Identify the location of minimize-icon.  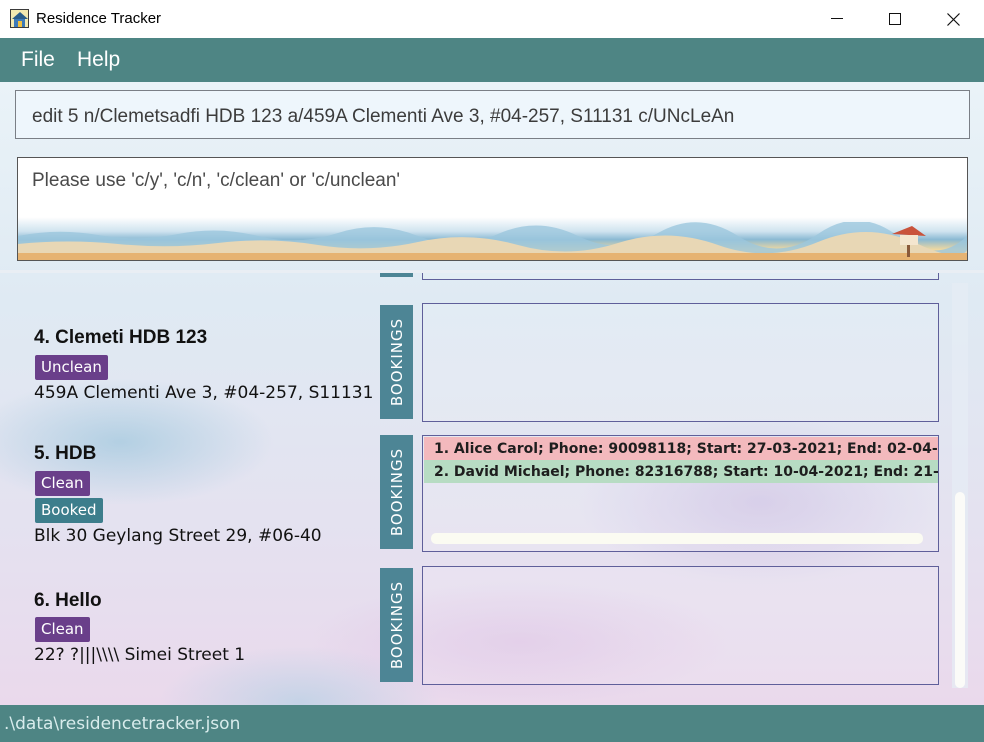
(837, 19).